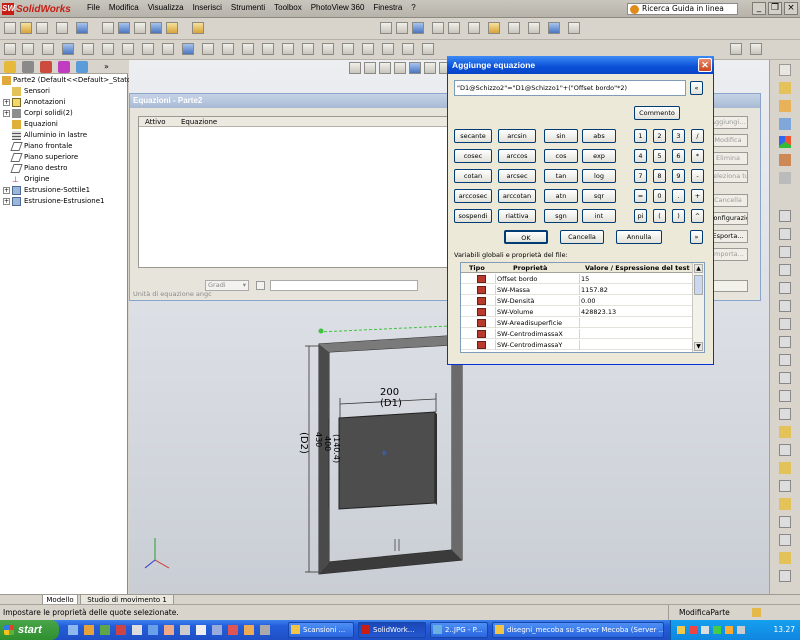  I want to click on key-multiply-button: *, so click(697, 156).